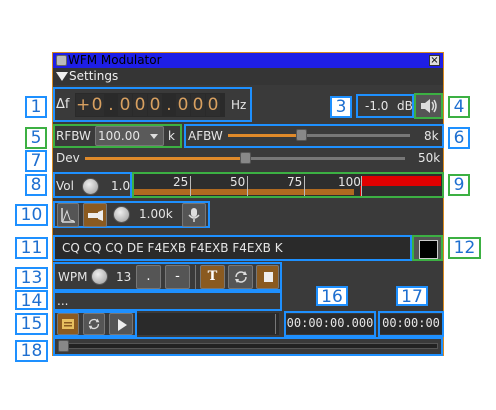  What do you see at coordinates (61, 60) in the screenshot?
I see `window-menu-icon` at bounding box center [61, 60].